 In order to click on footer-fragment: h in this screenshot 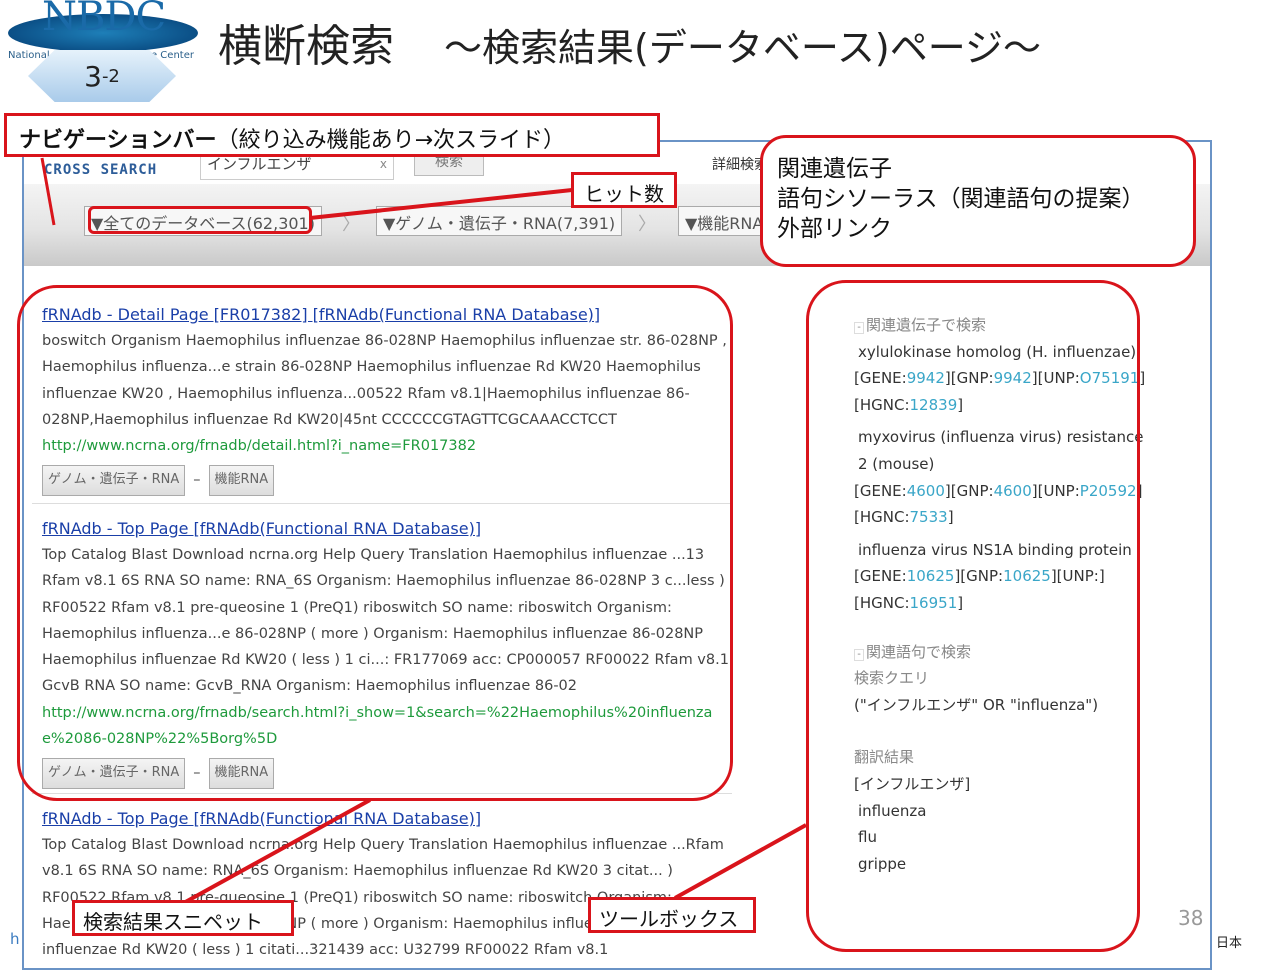, I will do `click(15, 939)`.